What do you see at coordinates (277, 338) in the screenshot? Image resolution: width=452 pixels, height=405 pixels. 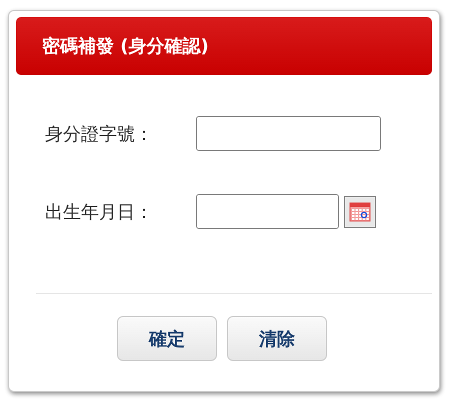 I see `clear-button: 清除` at bounding box center [277, 338].